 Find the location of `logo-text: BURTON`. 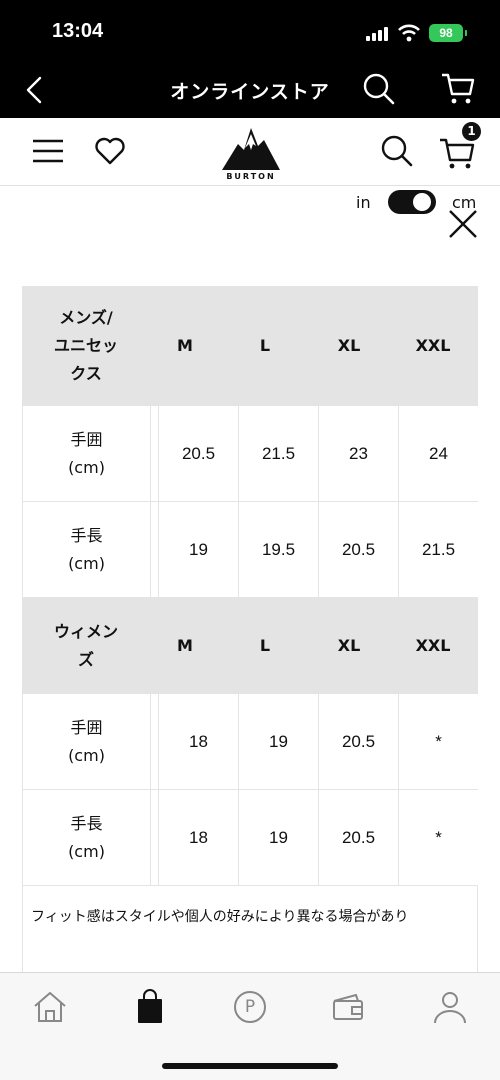

logo-text: BURTON is located at coordinates (251, 176).